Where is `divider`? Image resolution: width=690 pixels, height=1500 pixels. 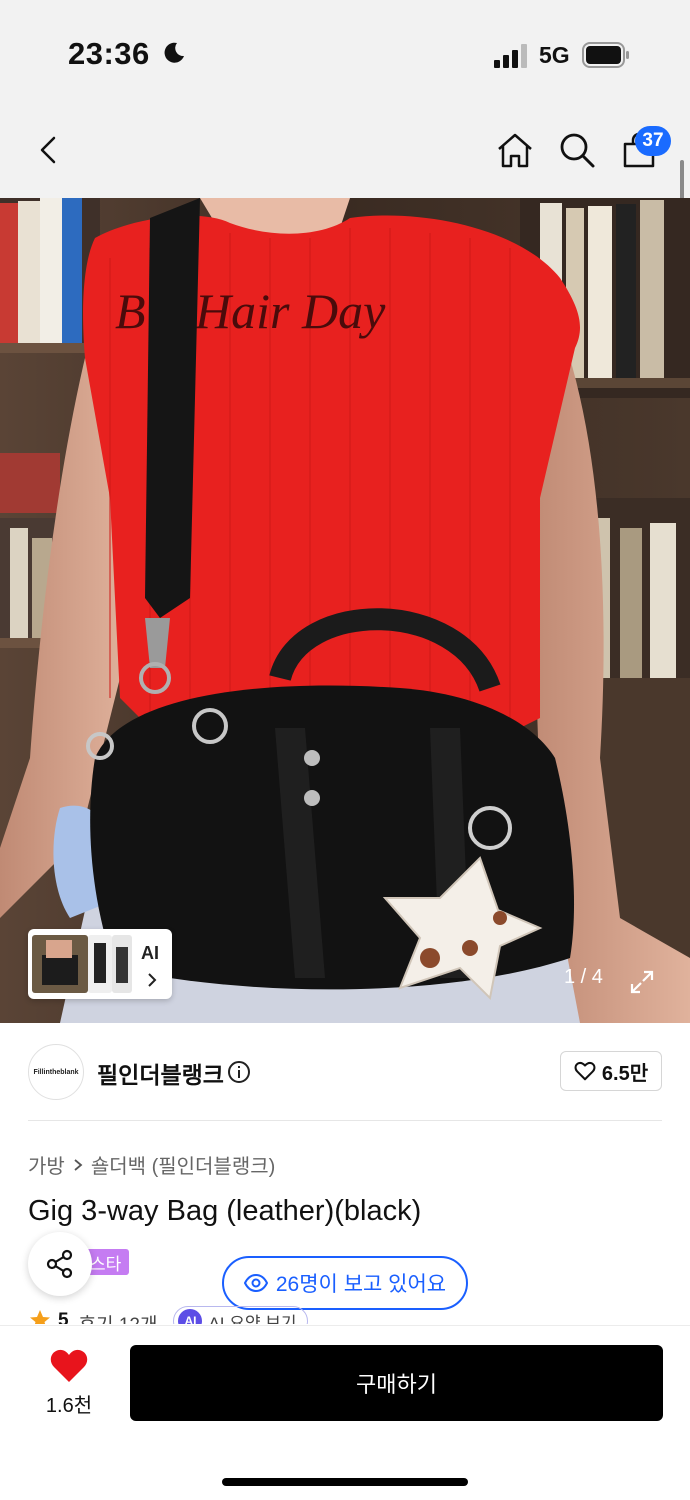
divider is located at coordinates (345, 1120).